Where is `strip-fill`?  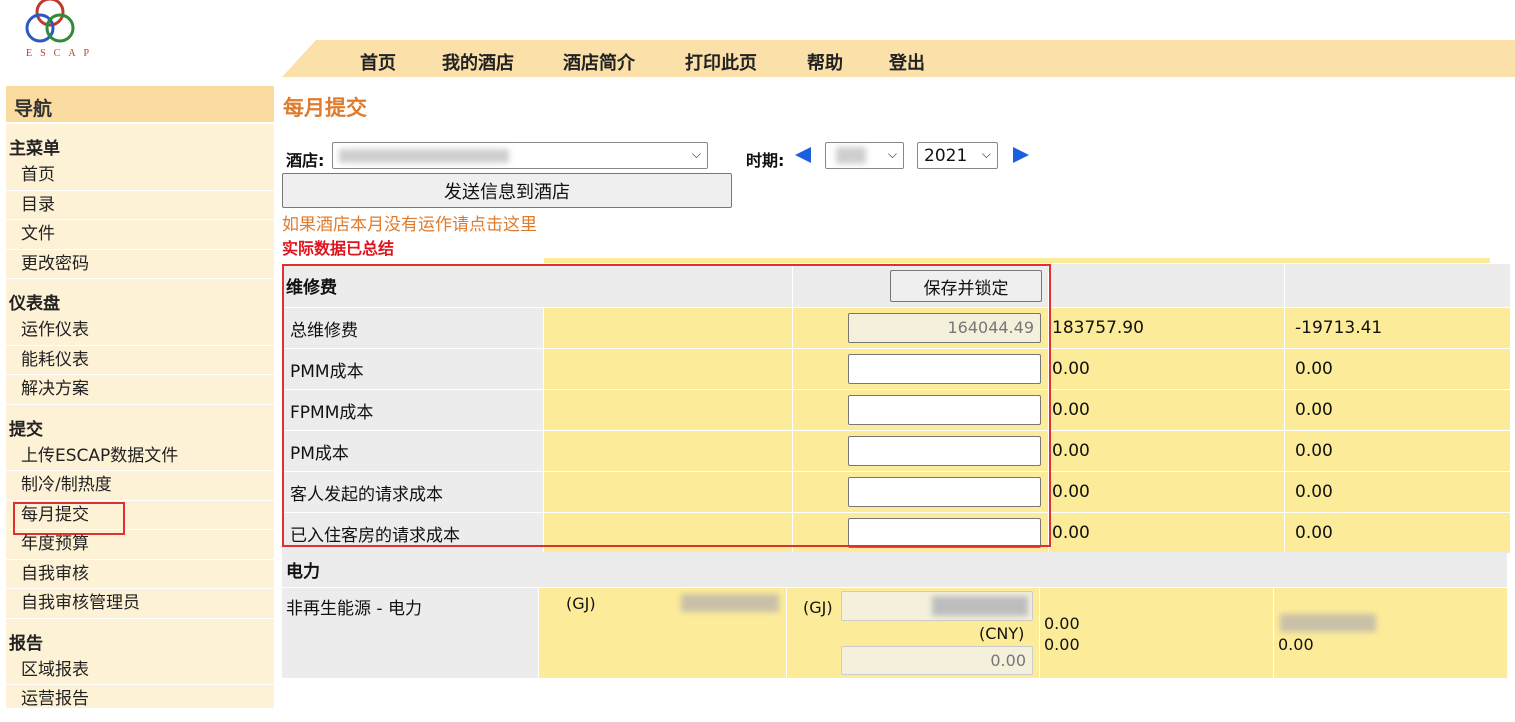 strip-fill is located at coordinates (1017, 260).